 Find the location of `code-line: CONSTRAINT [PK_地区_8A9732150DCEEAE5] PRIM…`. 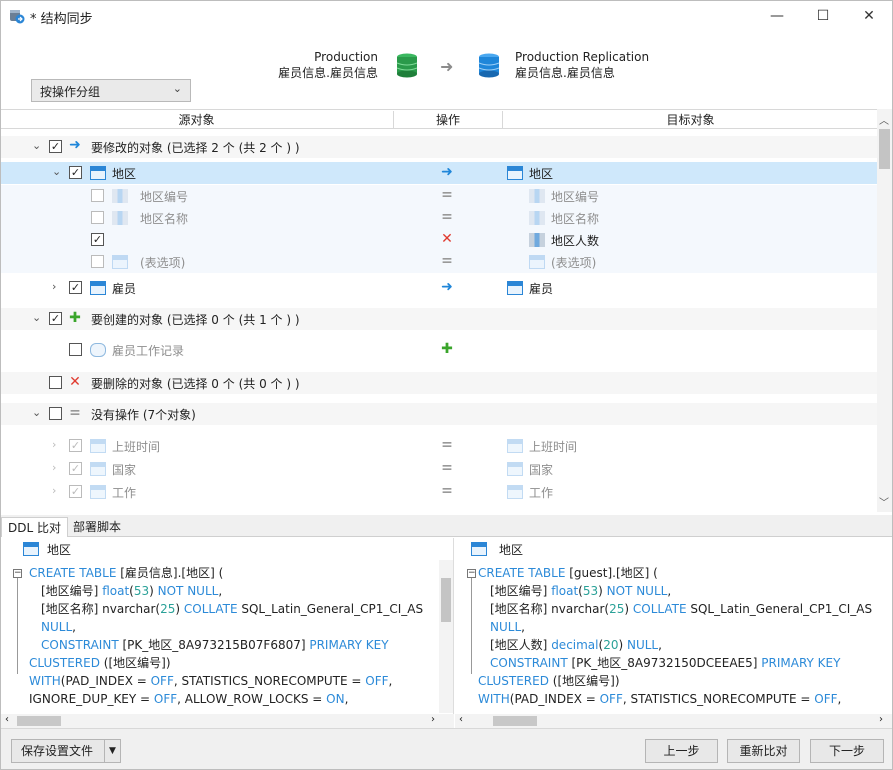

code-line: CONSTRAINT [PK_地区_8A9732150DCEEAE5] PRIM… is located at coordinates (665, 663).